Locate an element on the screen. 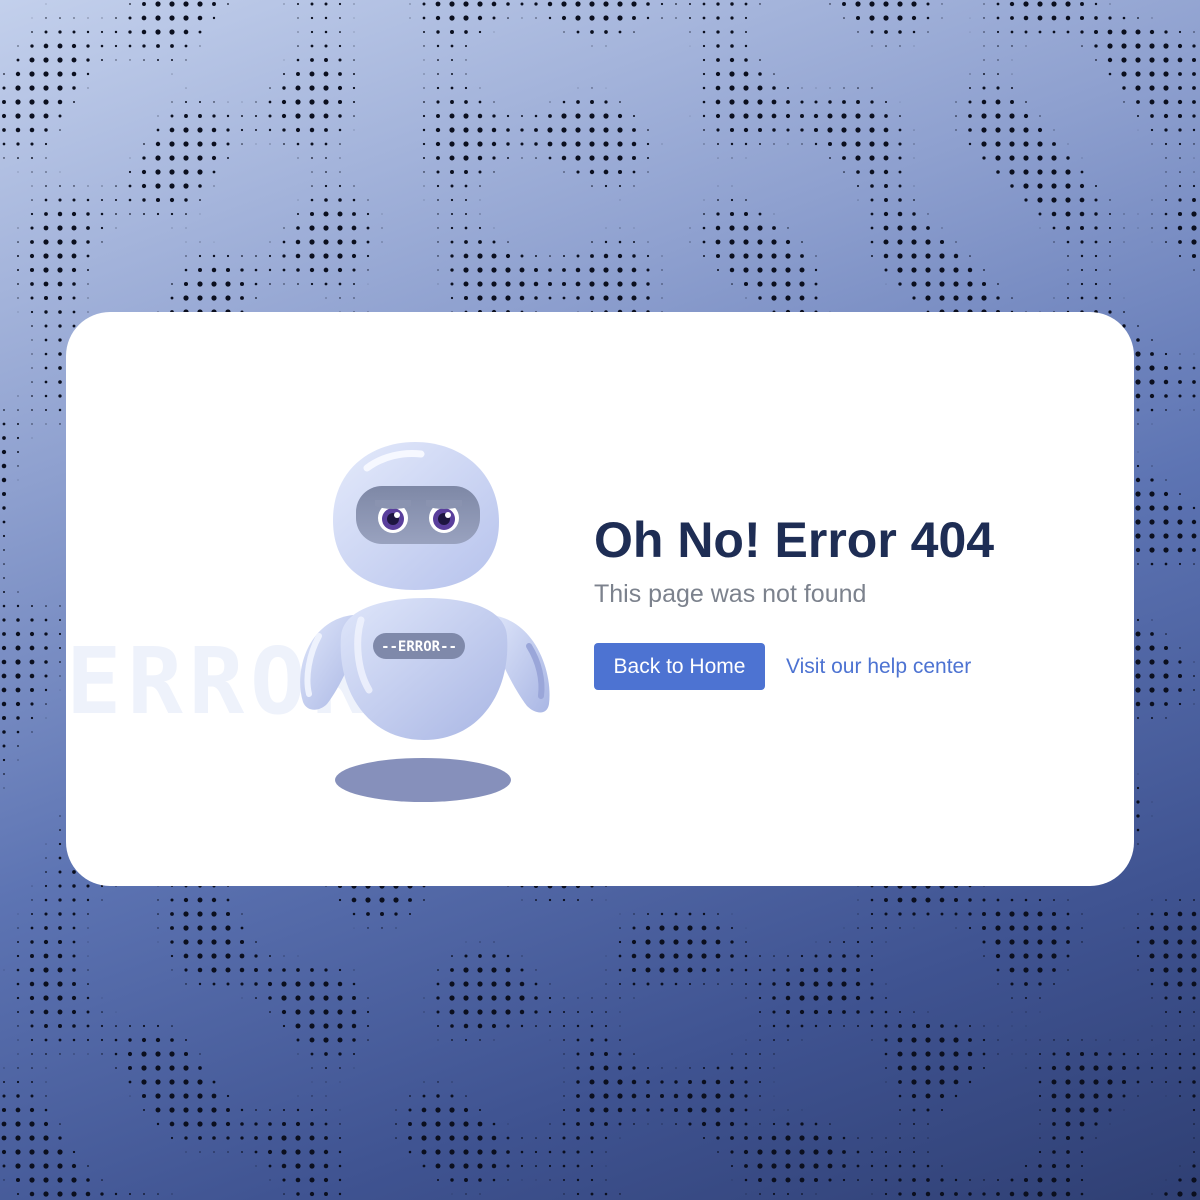 The width and height of the screenshot is (1200, 1200). back-to-home-button: Back to Home is located at coordinates (679, 666).